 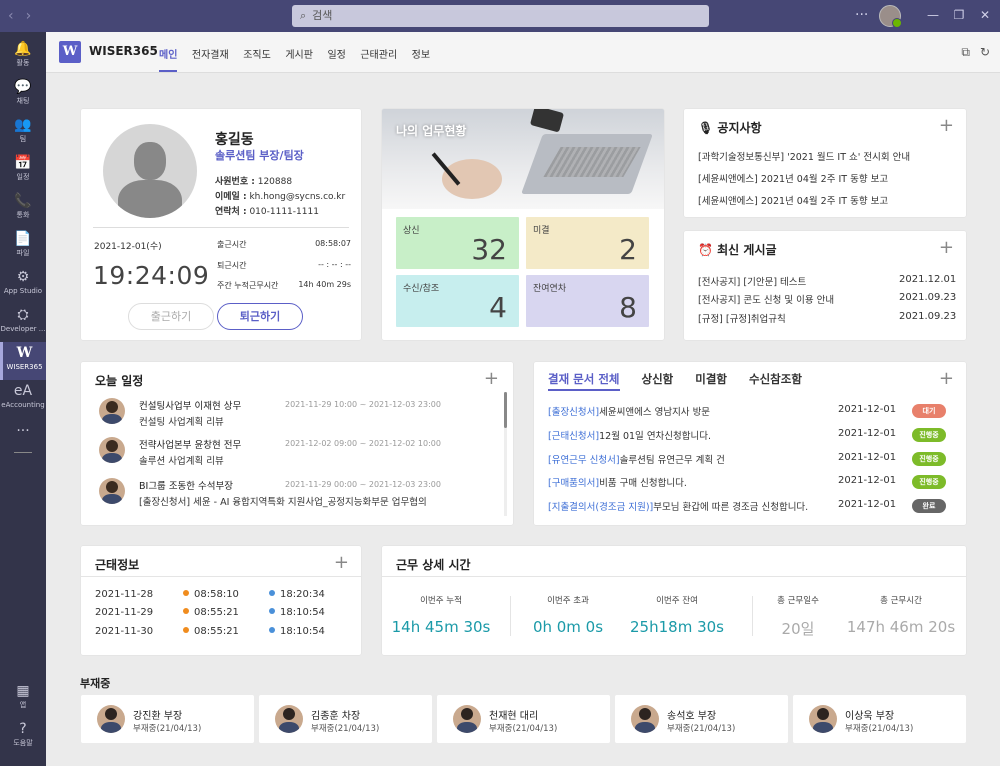 I want to click on checkin-button: 출근하기, so click(x=171, y=316).